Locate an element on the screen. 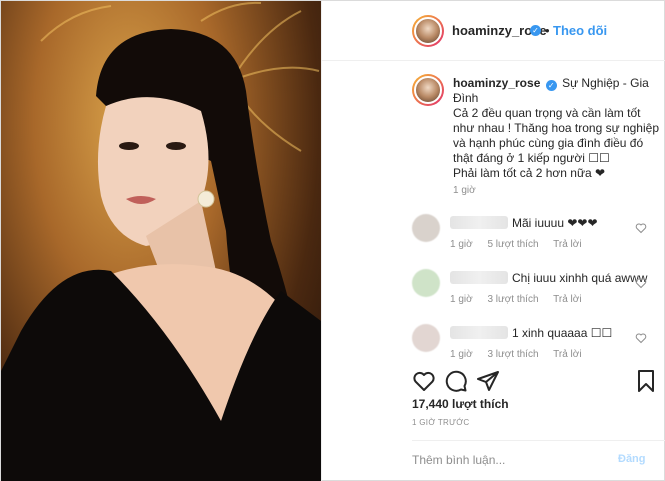  caption-line: như nhau ! Thăng hoa trong sự nghiệp is located at coordinates (556, 128).